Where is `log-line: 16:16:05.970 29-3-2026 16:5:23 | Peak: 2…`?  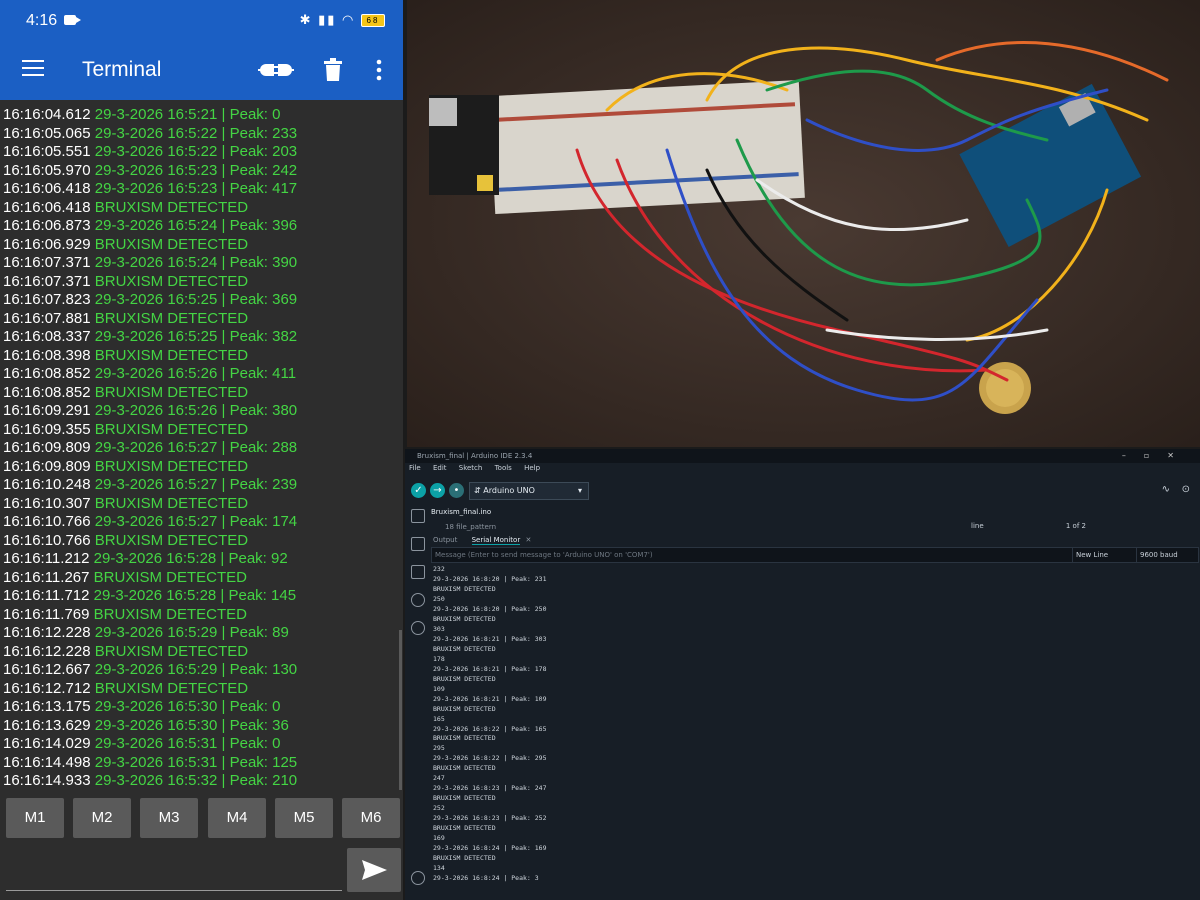 log-line: 16:16:05.970 29-3-2026 16:5:23 | Peak: 2… is located at coordinates (199, 171).